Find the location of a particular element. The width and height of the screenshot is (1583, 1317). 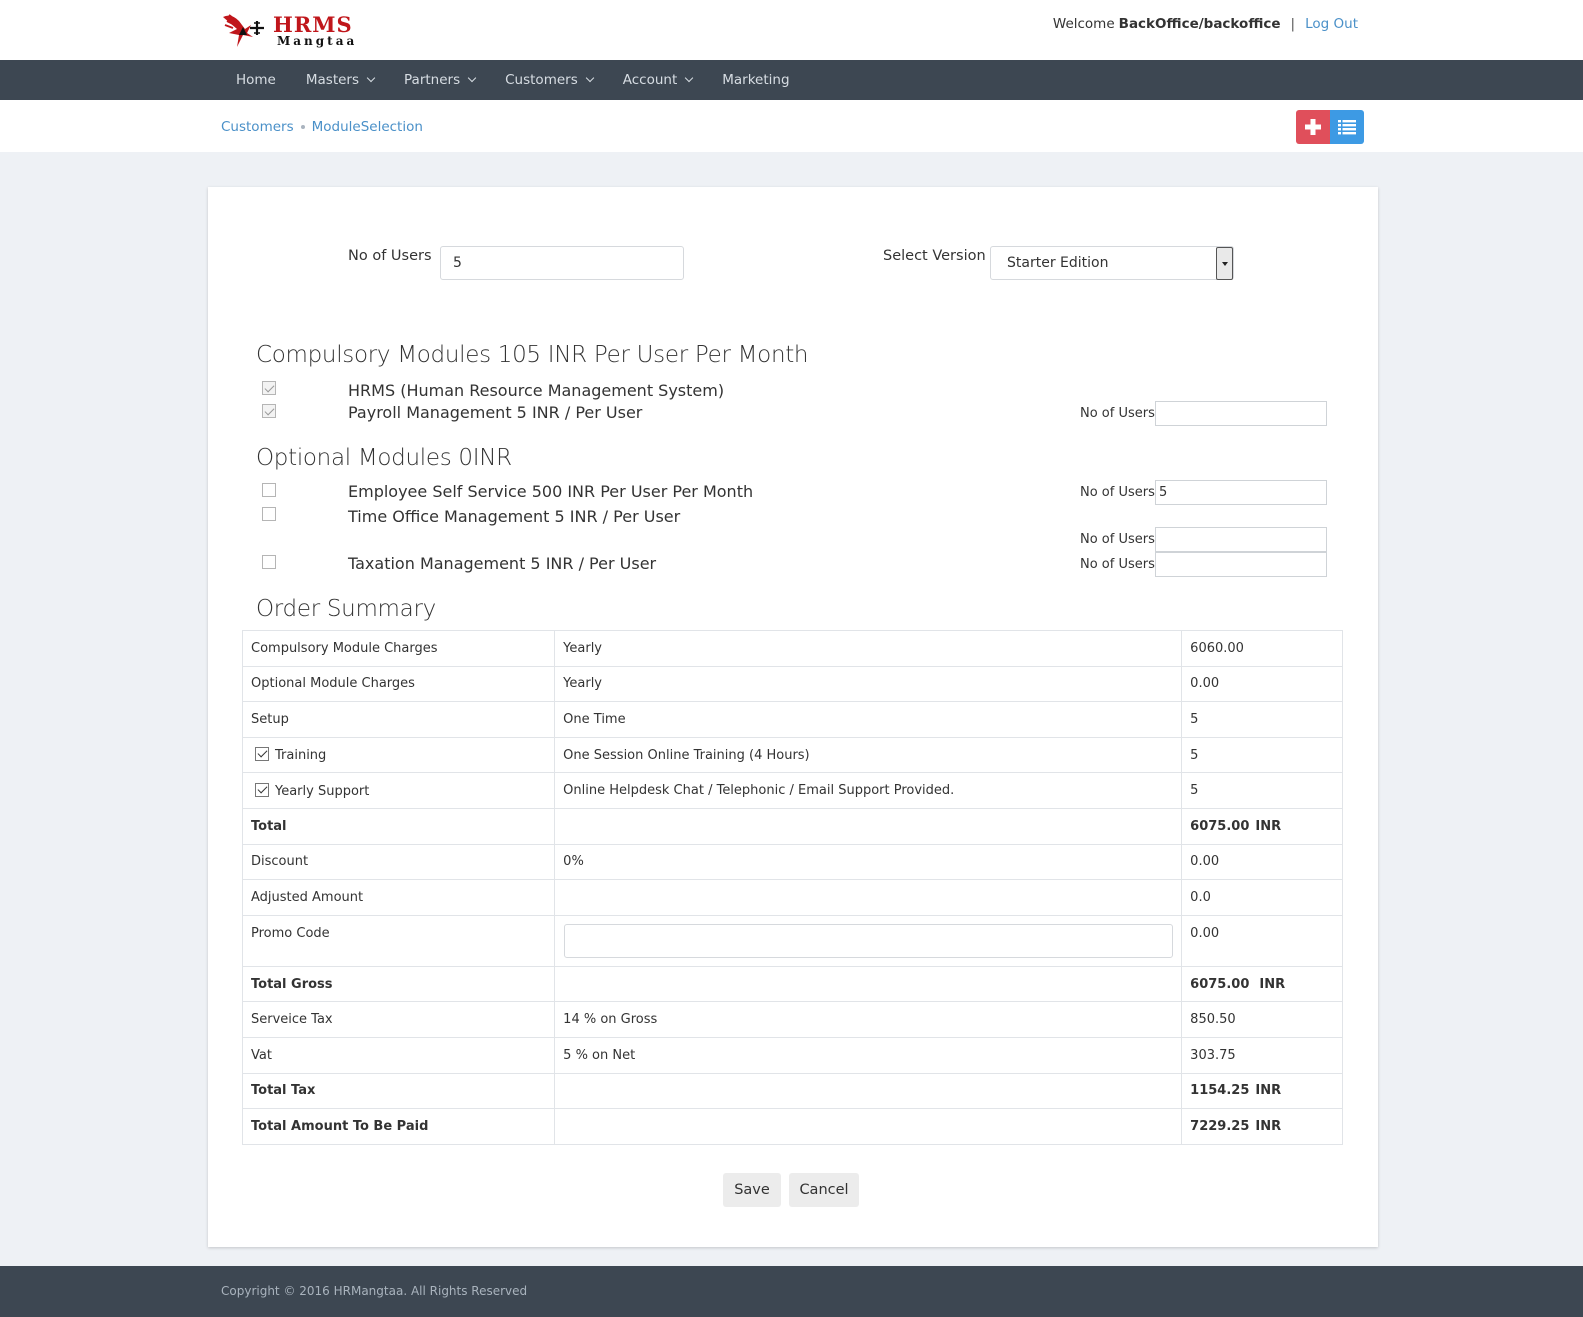

breadcrumb: Customers ModuleSelection is located at coordinates (322, 127).